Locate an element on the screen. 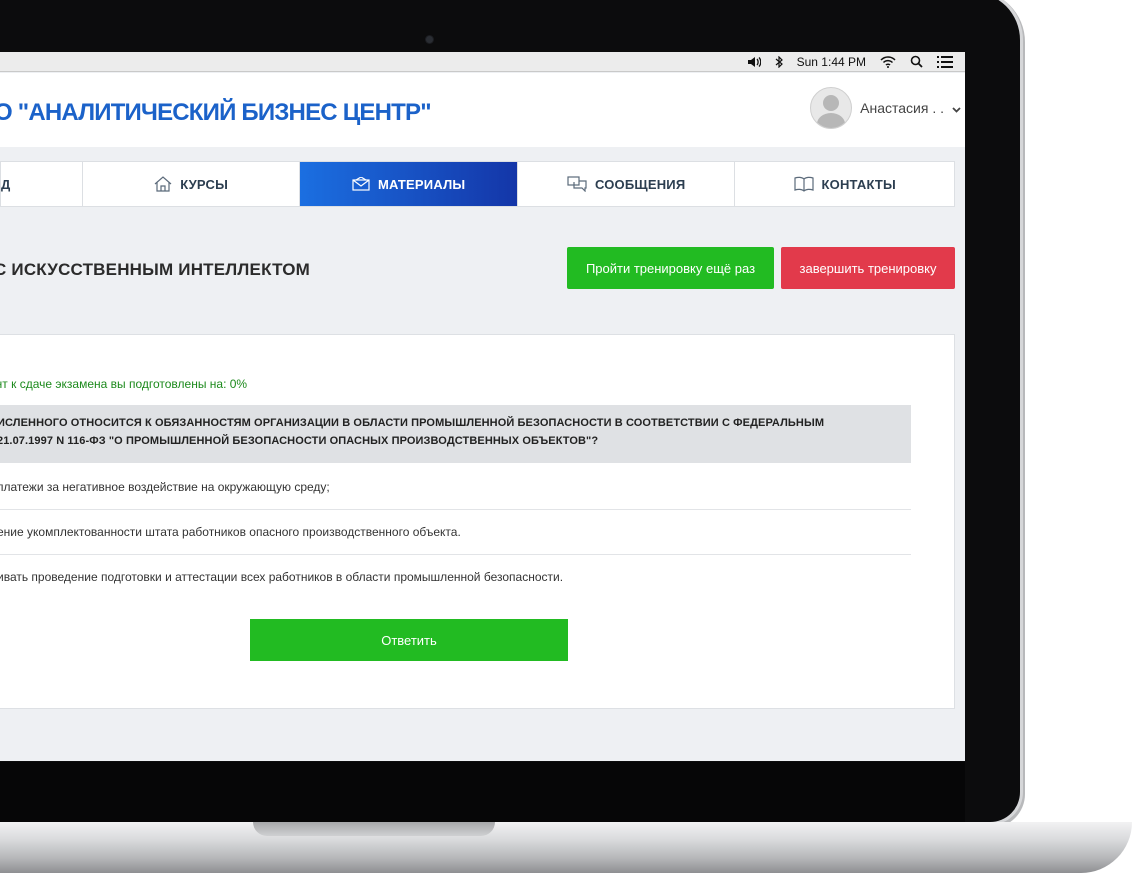 Image resolution: width=1132 pixels, height=873 pixels. nav-item-contacts: КОНТАКТЫ is located at coordinates (844, 184).